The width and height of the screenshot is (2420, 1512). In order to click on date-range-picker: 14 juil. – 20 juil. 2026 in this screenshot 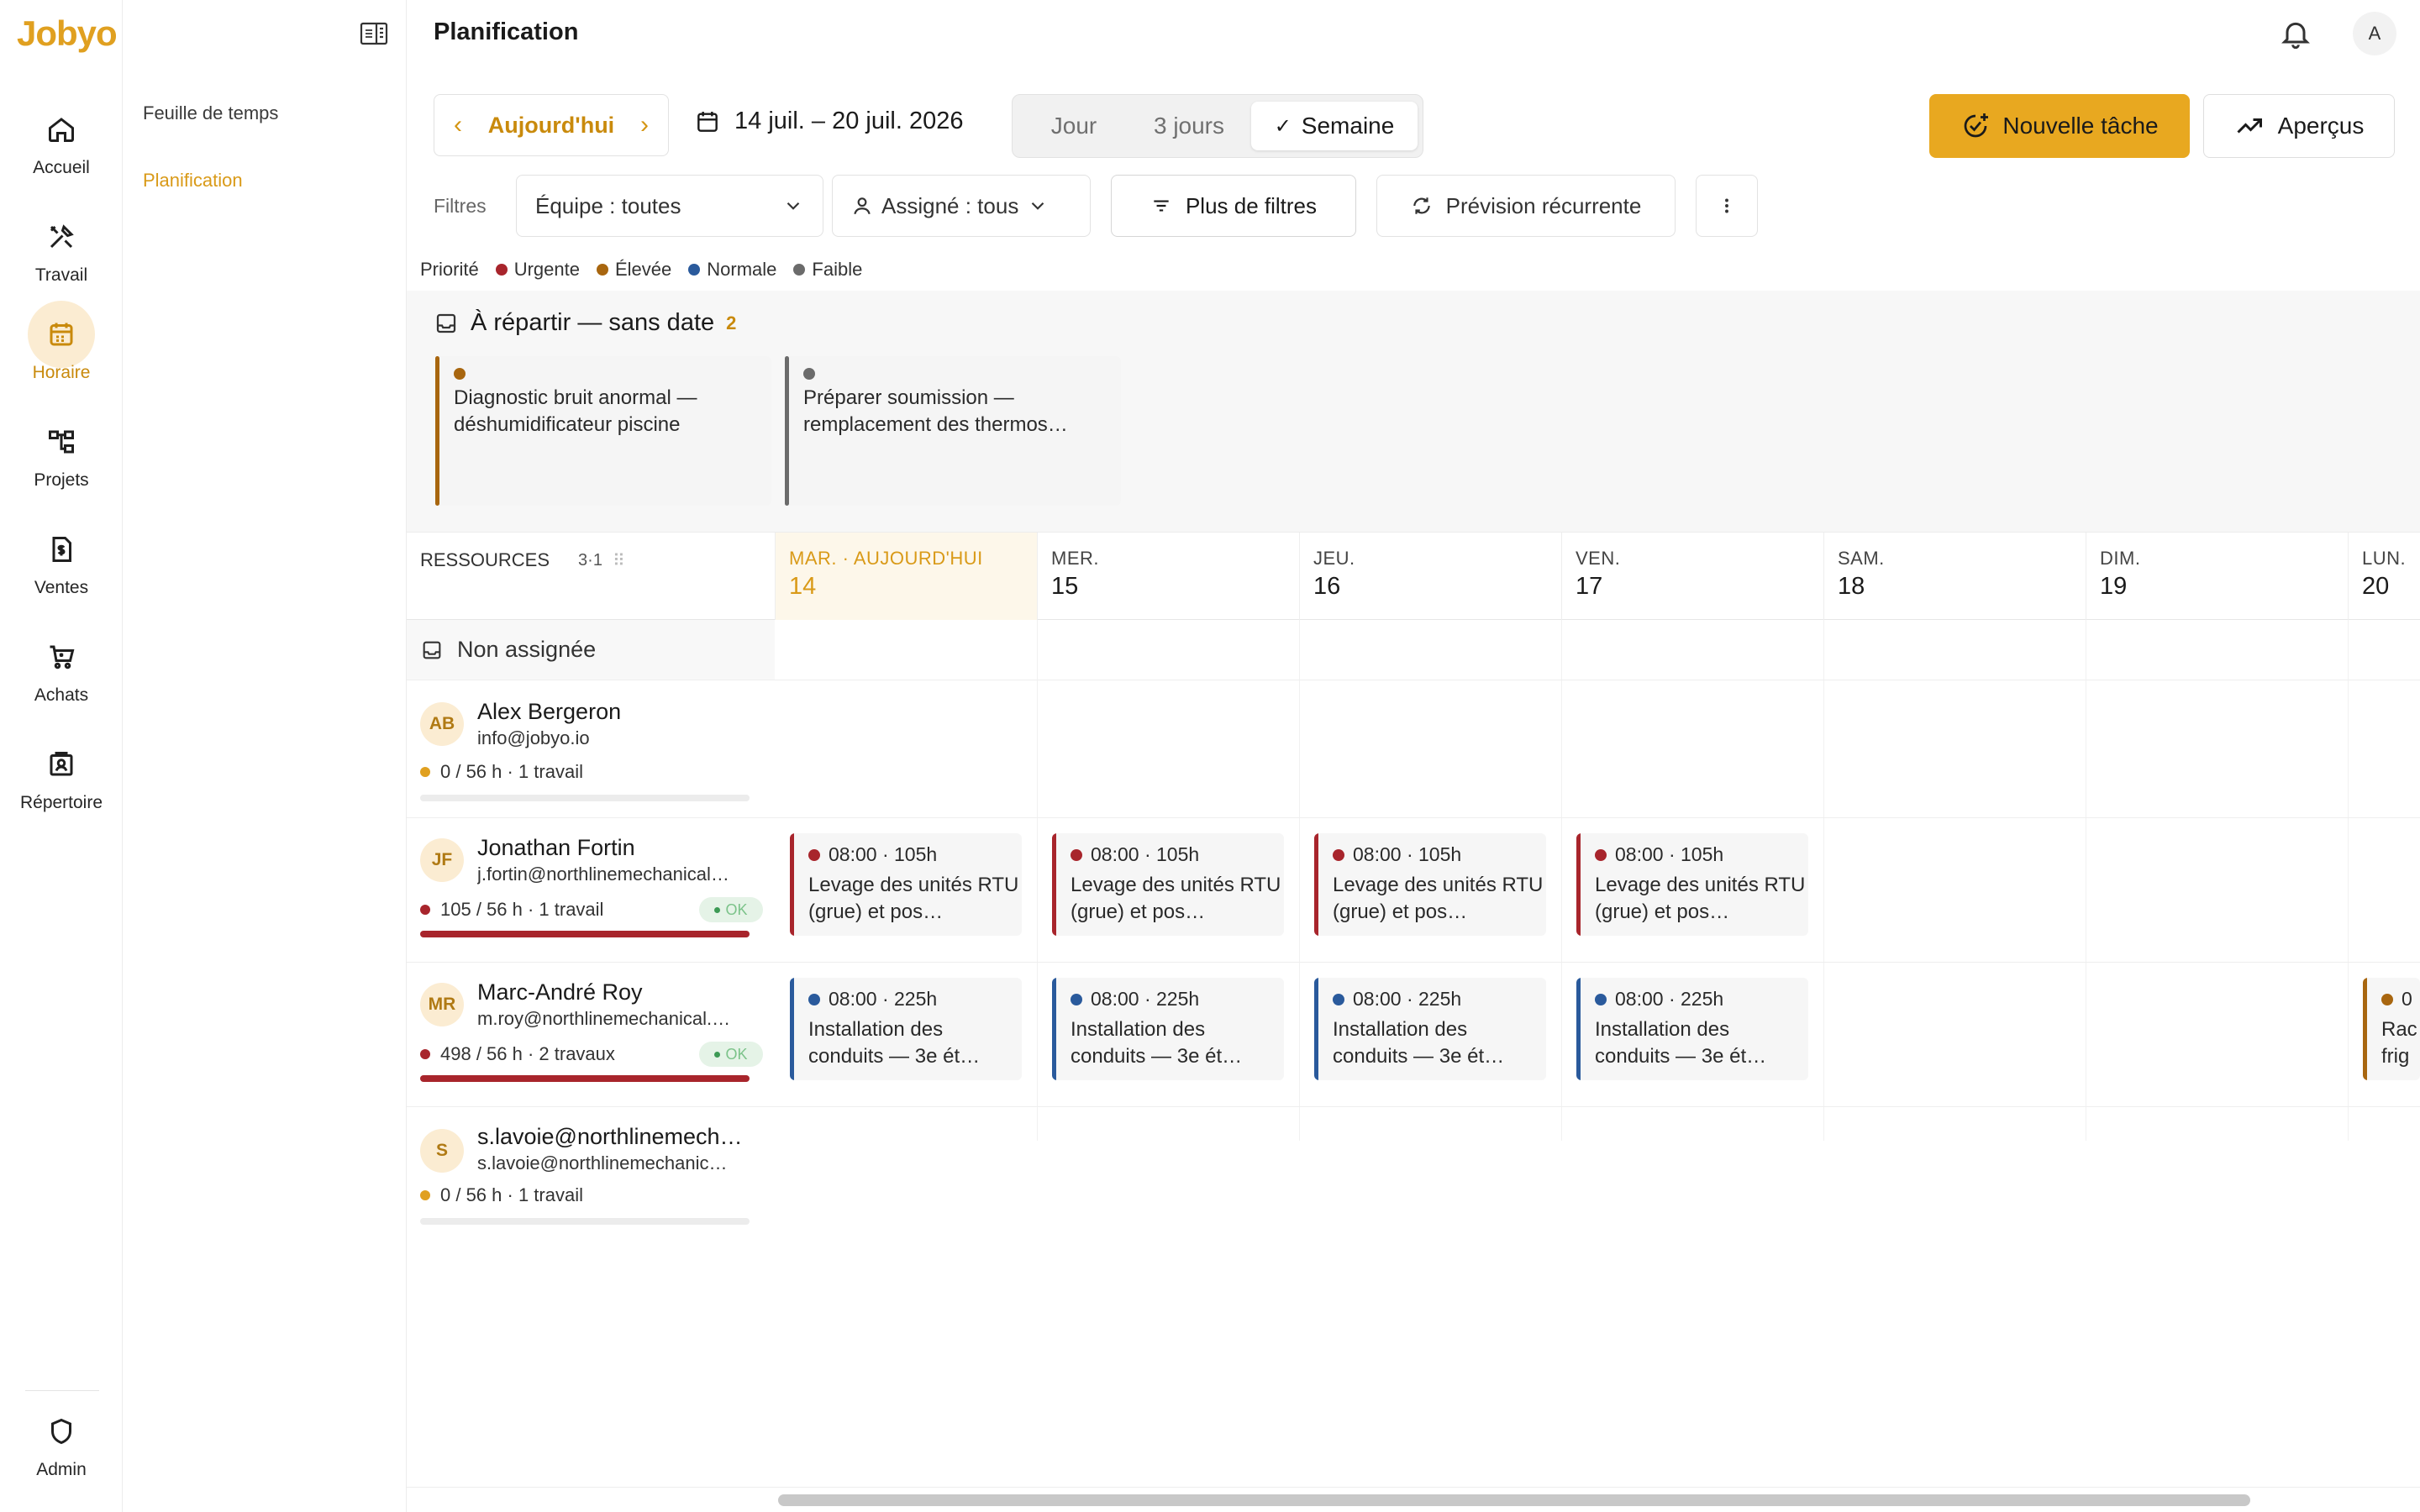, I will do `click(828, 121)`.